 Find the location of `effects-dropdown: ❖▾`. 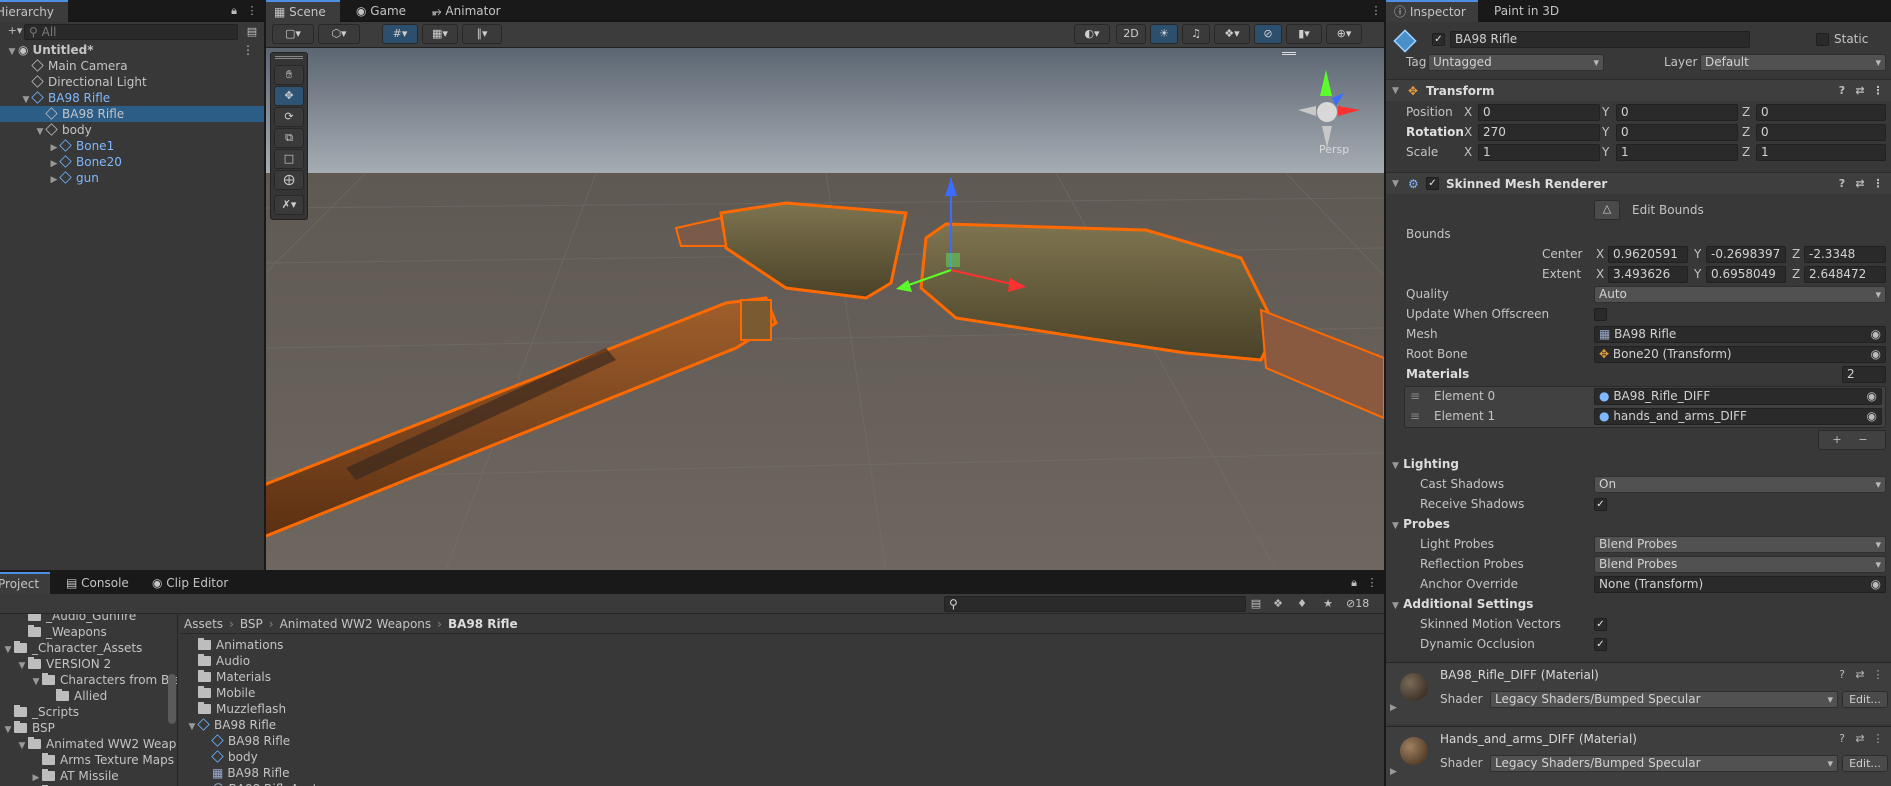

effects-dropdown: ❖▾ is located at coordinates (1232, 34).